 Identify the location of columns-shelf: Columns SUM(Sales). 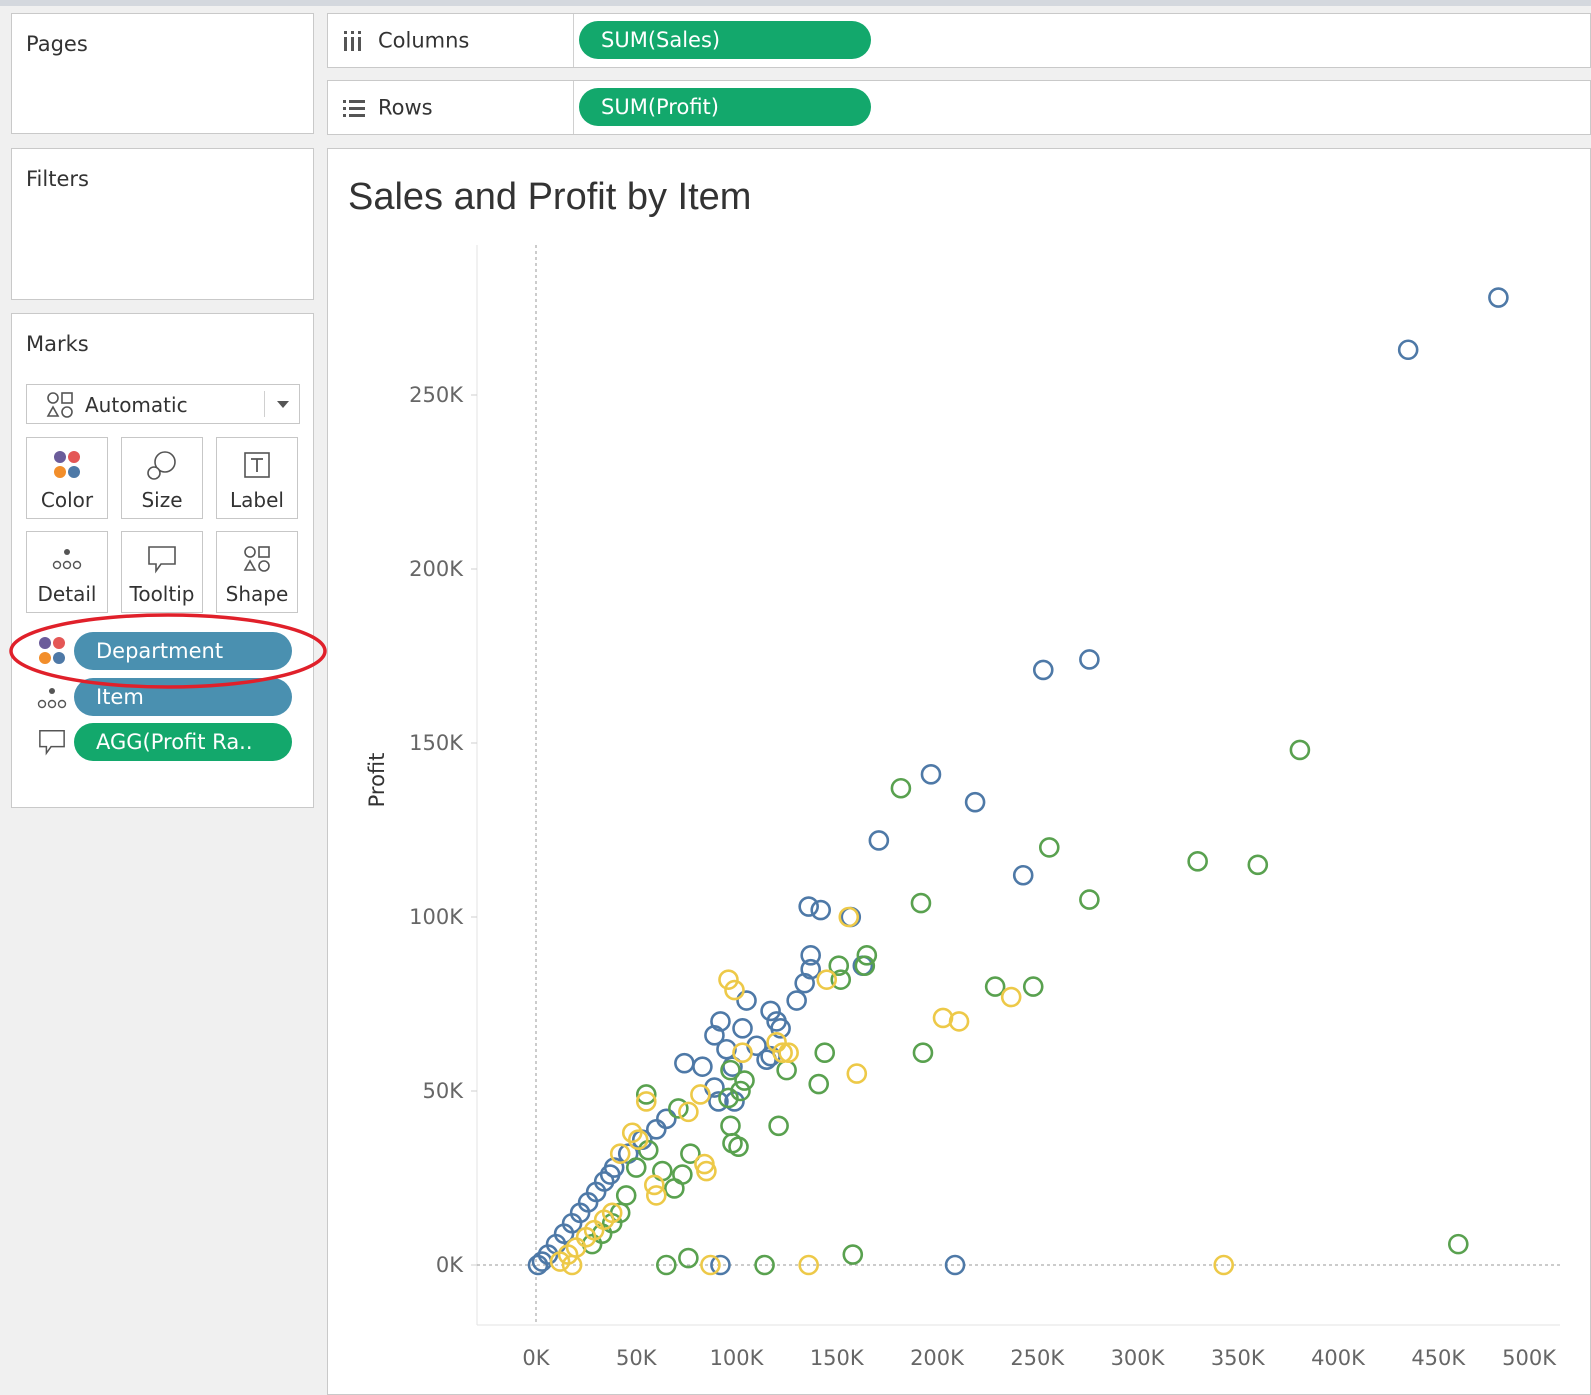
(959, 40).